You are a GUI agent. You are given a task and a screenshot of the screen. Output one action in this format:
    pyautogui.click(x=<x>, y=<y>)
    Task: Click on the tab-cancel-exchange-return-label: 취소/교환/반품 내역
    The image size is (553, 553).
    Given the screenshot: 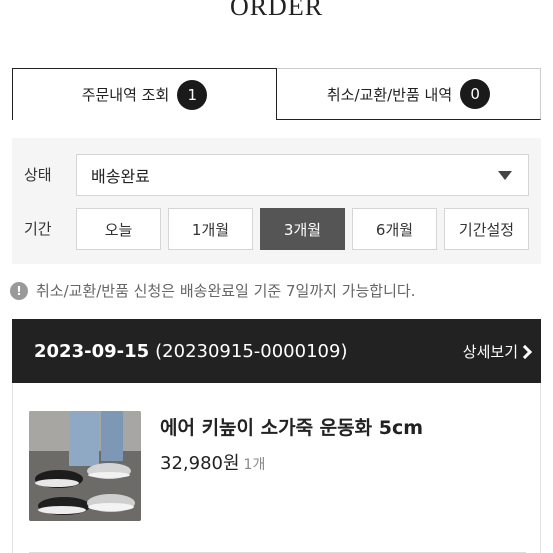 What is the action you would take?
    pyautogui.click(x=389, y=94)
    